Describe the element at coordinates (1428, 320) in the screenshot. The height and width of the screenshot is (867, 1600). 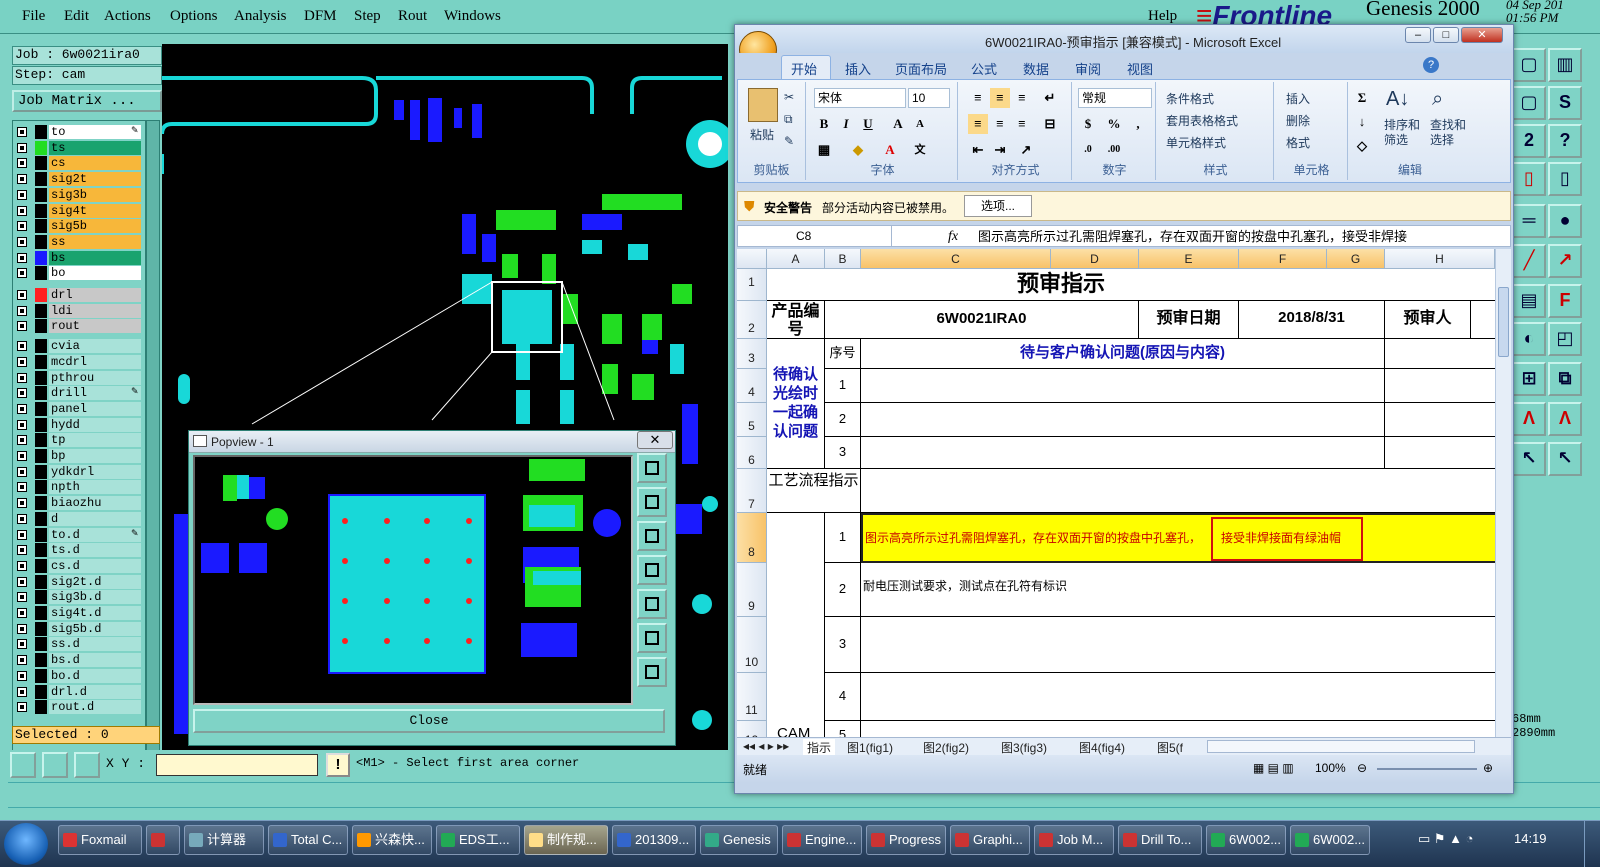
I see `reviewer-label-cell: 预审人` at that location.